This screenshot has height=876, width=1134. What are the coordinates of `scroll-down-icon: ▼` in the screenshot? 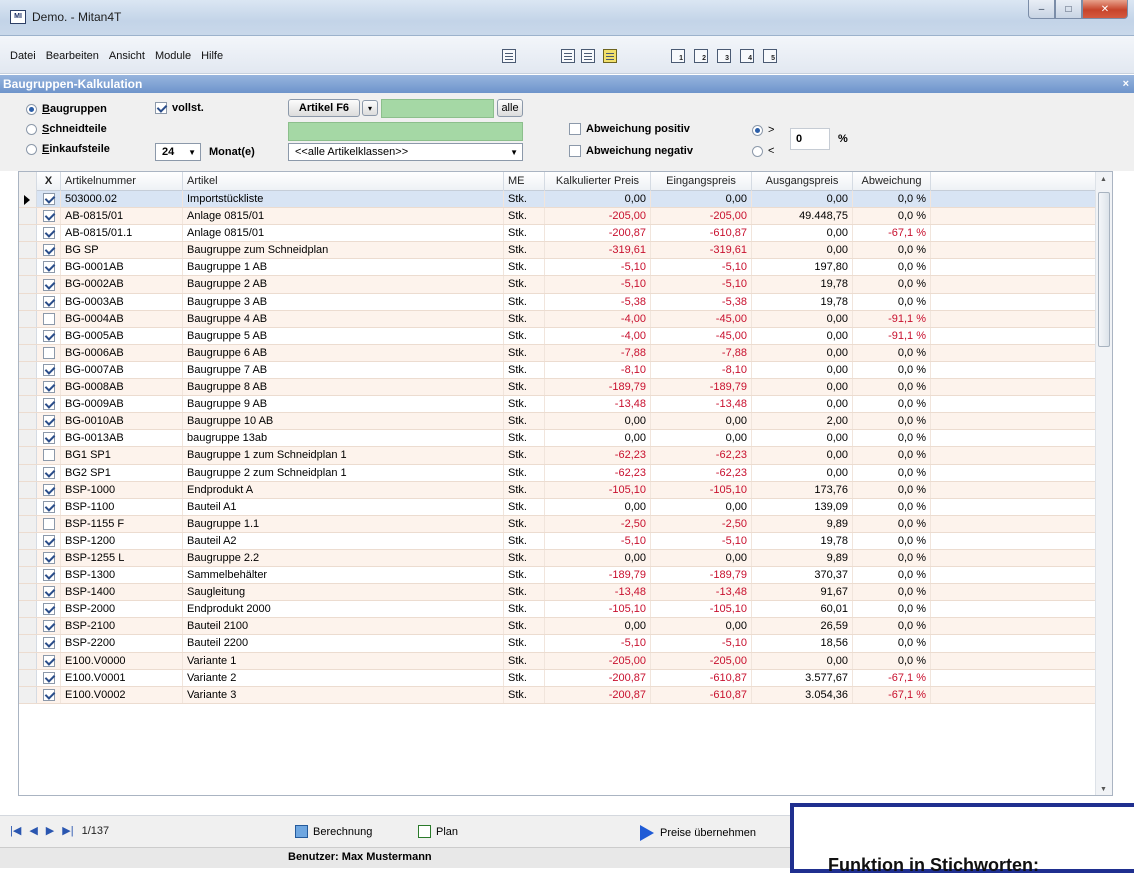 It's located at (1103, 789).